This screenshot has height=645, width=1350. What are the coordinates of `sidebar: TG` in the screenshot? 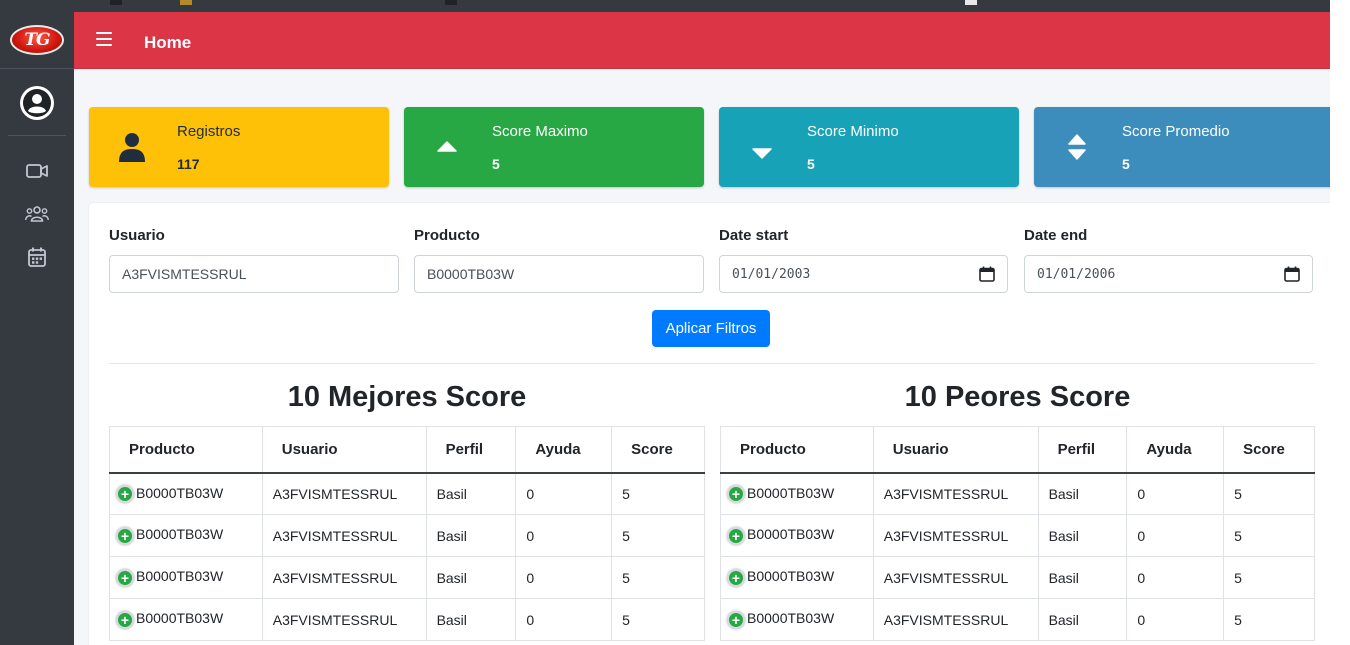 It's located at (37, 322).